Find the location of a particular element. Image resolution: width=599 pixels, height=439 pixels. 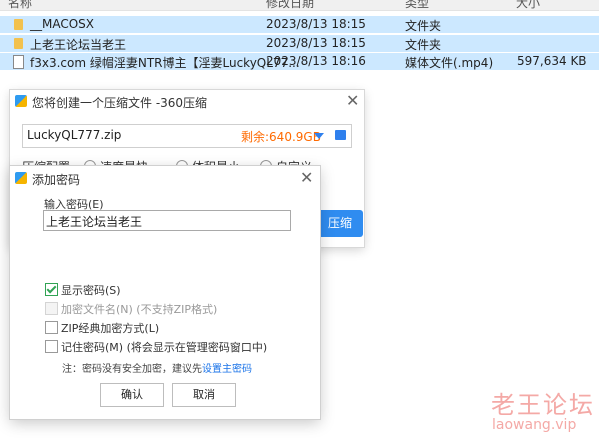

security-note: 注：密码没有安全加密，建议先设置主密码 is located at coordinates (157, 367).